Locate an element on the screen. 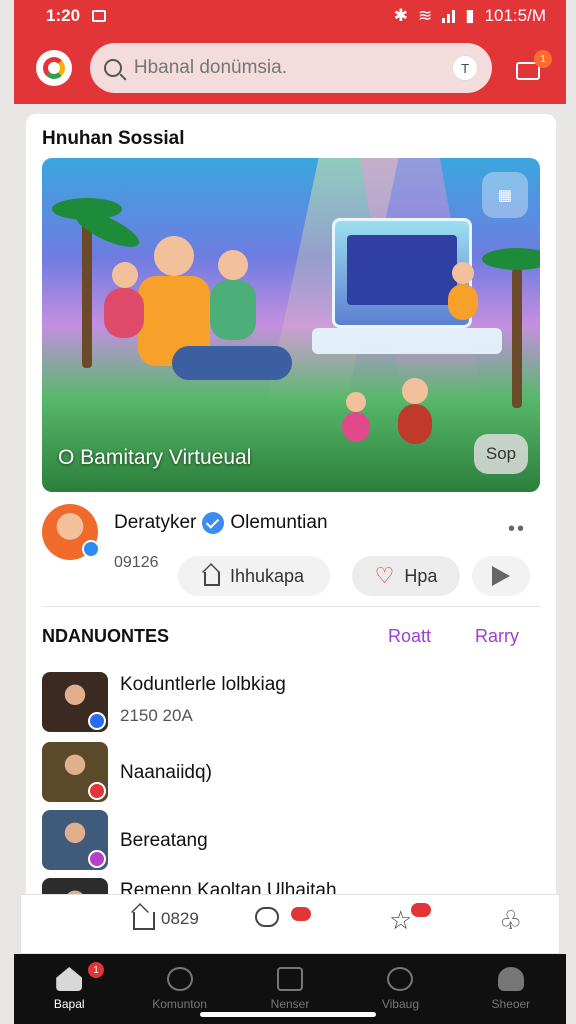  like-button: ♡ Hpa is located at coordinates (406, 576).